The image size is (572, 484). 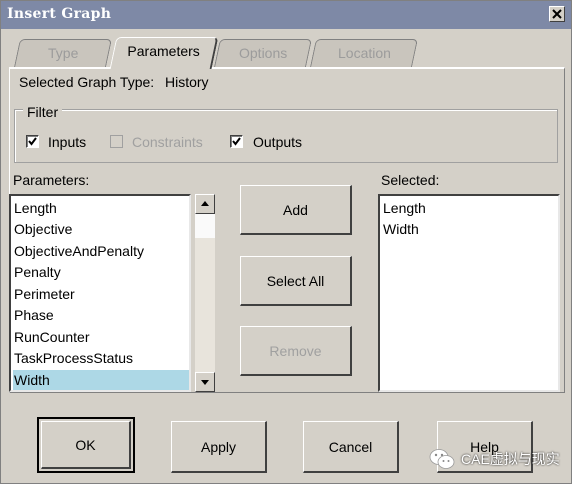 What do you see at coordinates (101, 358) in the screenshot?
I see `list-item: TaskProcessStatus` at bounding box center [101, 358].